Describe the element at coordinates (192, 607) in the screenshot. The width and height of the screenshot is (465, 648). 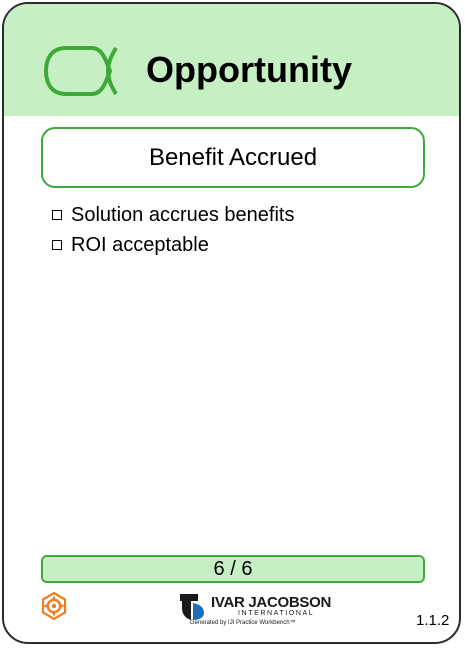
I see `ivar-jacobson-logo-icon` at that location.